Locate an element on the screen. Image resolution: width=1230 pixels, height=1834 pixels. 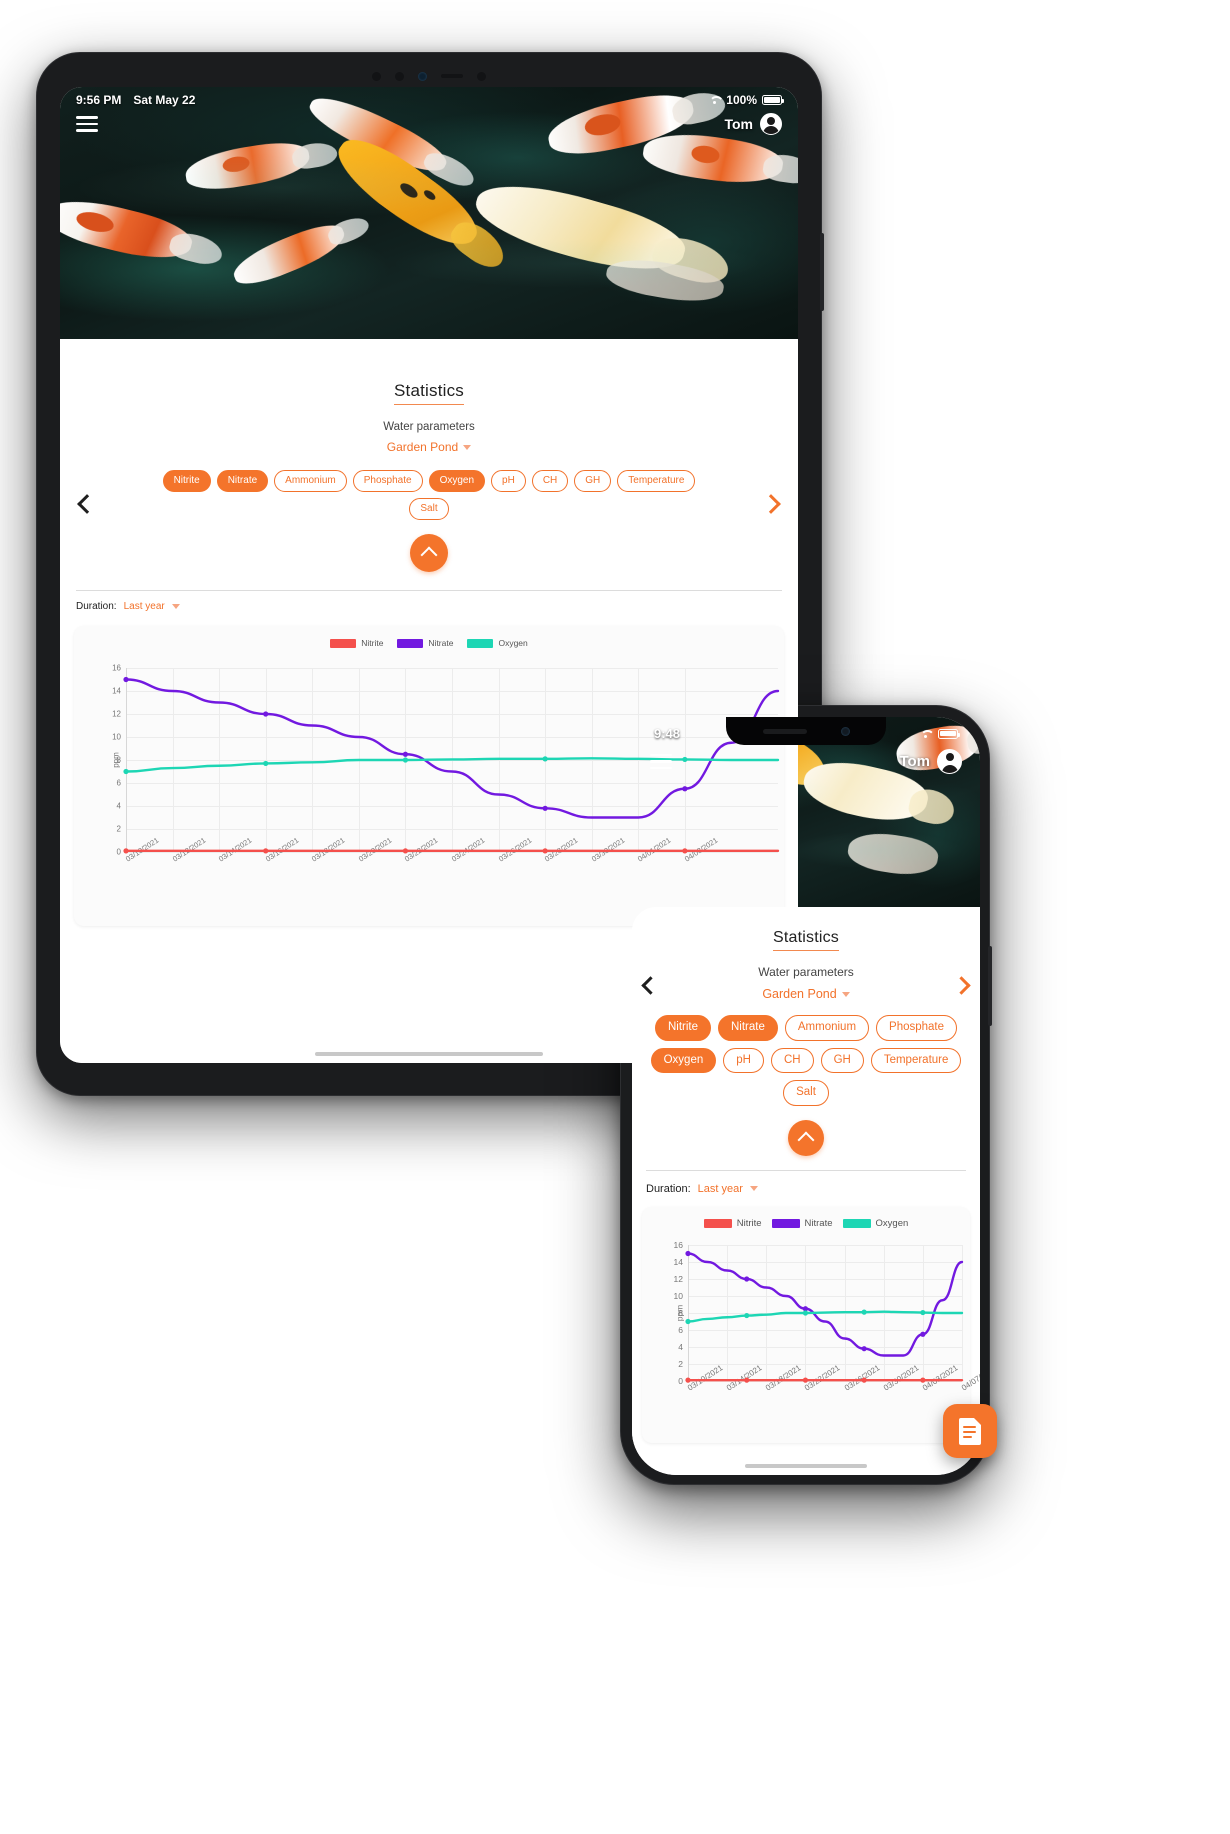
section-subtitle-phone: Water parameters is located at coordinates (806, 972).